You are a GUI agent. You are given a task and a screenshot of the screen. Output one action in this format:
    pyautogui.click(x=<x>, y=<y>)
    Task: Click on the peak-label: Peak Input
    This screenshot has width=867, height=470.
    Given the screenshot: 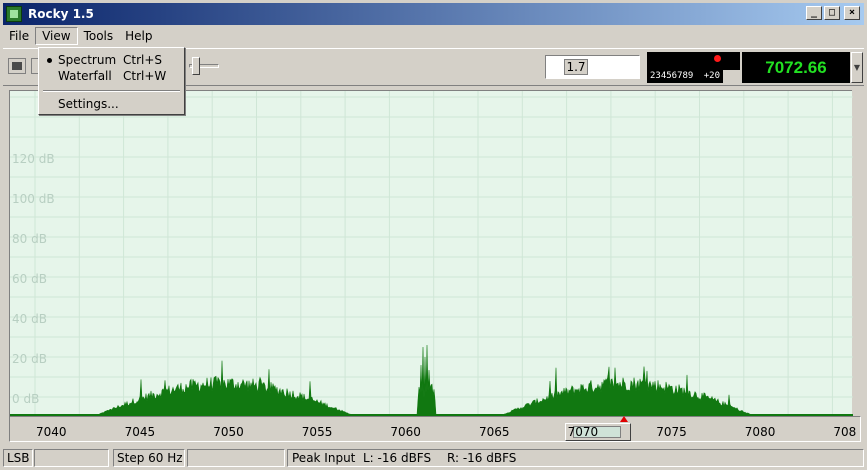 What is the action you would take?
    pyautogui.click(x=324, y=458)
    